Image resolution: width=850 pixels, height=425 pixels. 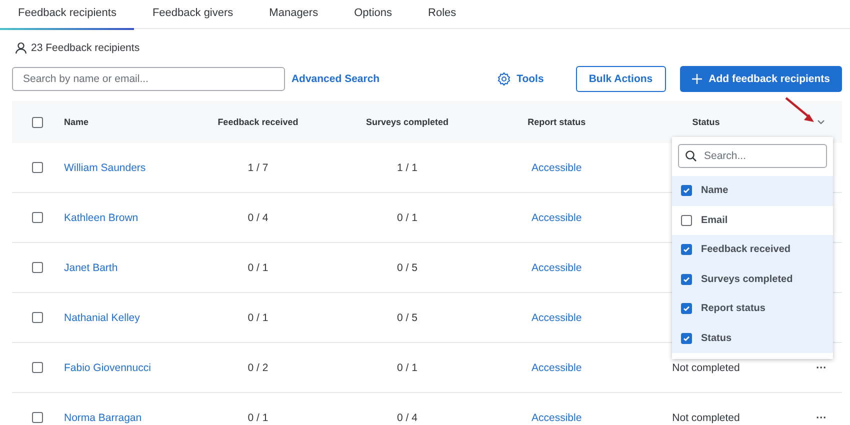 I want to click on recipient-name-link: William Saunders, so click(x=105, y=168).